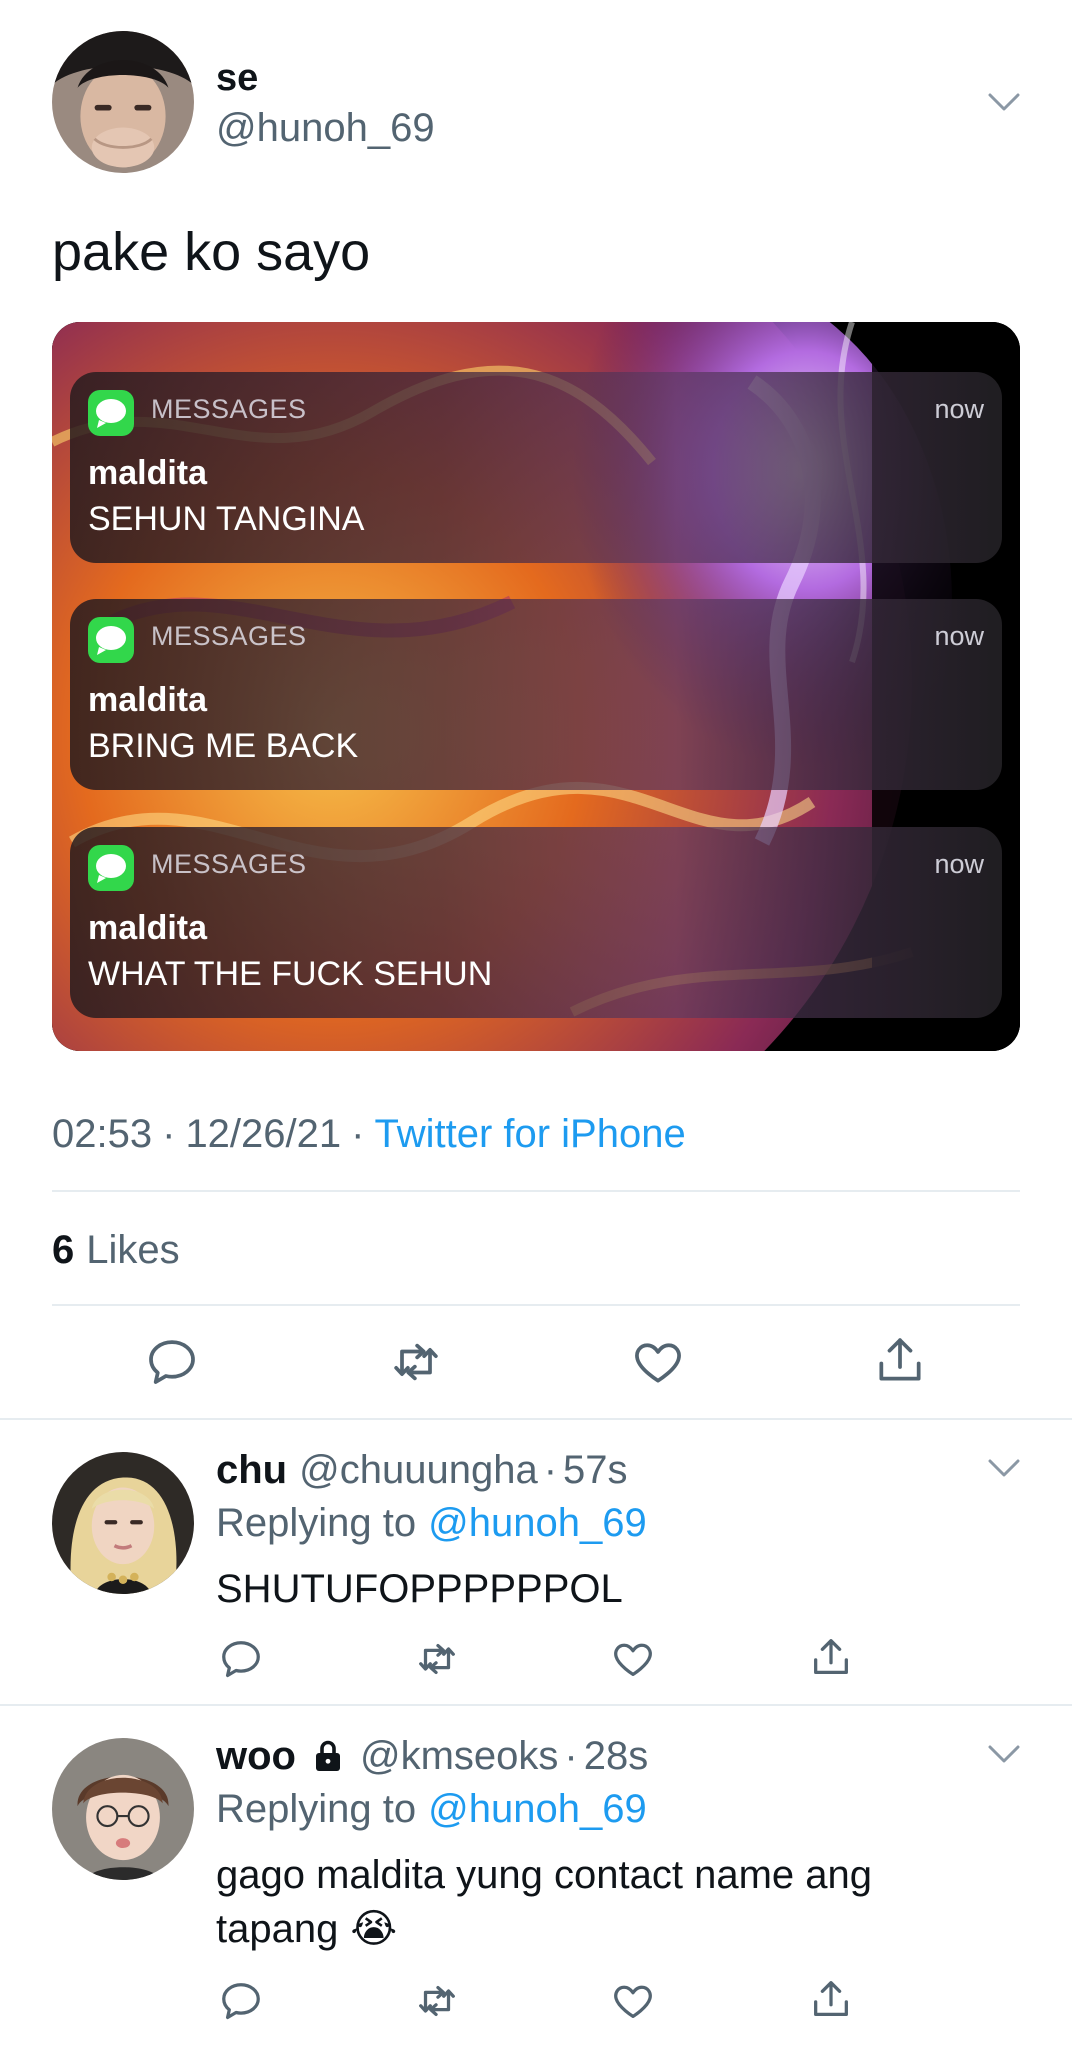 The image size is (1072, 2048). Describe the element at coordinates (616, 1929) in the screenshot. I see `reply-text-line: tapang 😭` at that location.